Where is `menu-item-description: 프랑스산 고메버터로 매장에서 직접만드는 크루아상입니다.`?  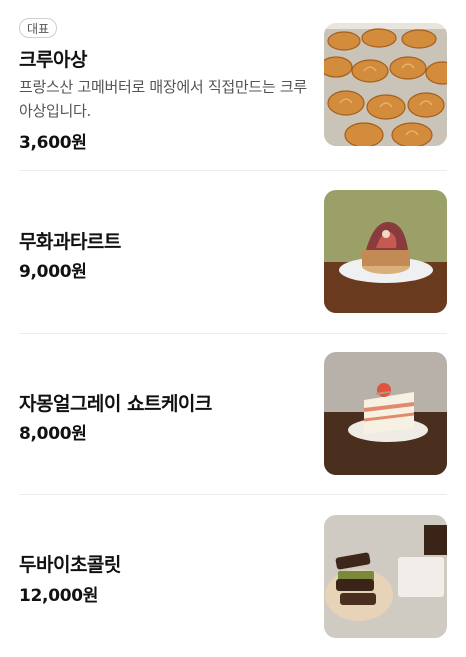 menu-item-description: 프랑스산 고메버터로 매장에서 직접만드는 크루아상입니다. is located at coordinates (163, 99).